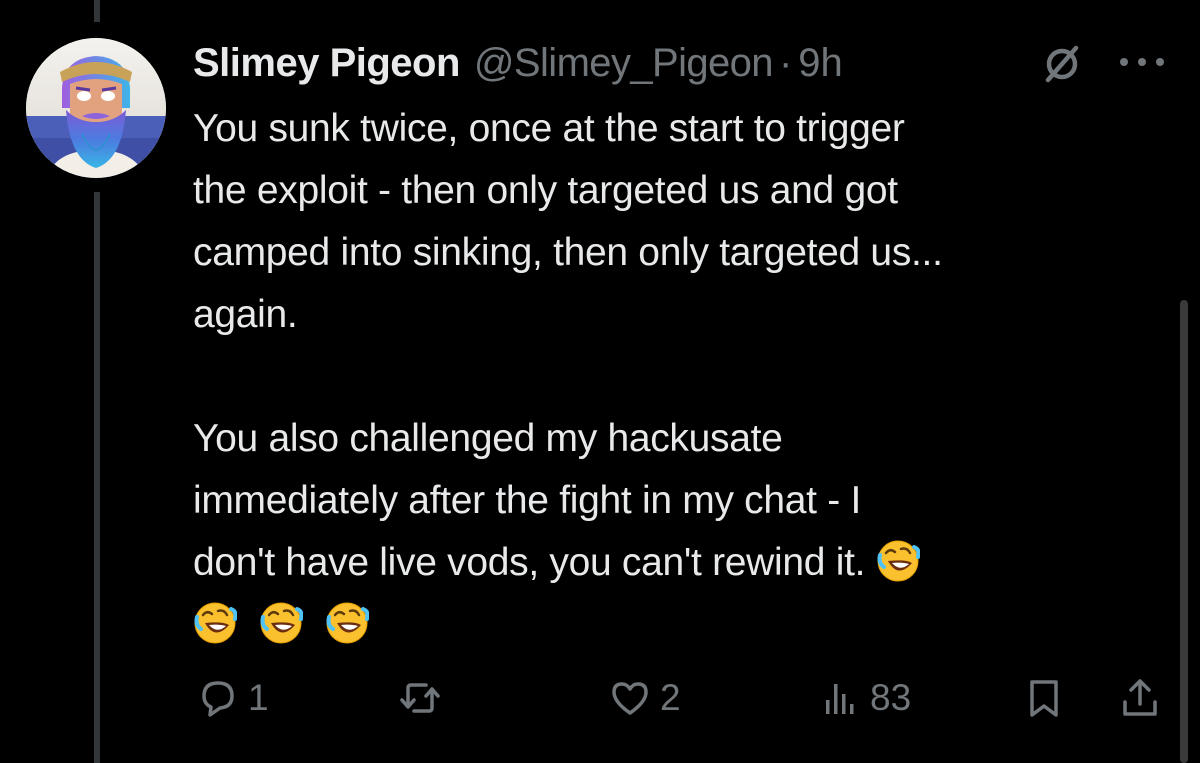 The image size is (1200, 763). I want to click on tweet-actions-bar: 1 2 83, so click(685, 698).